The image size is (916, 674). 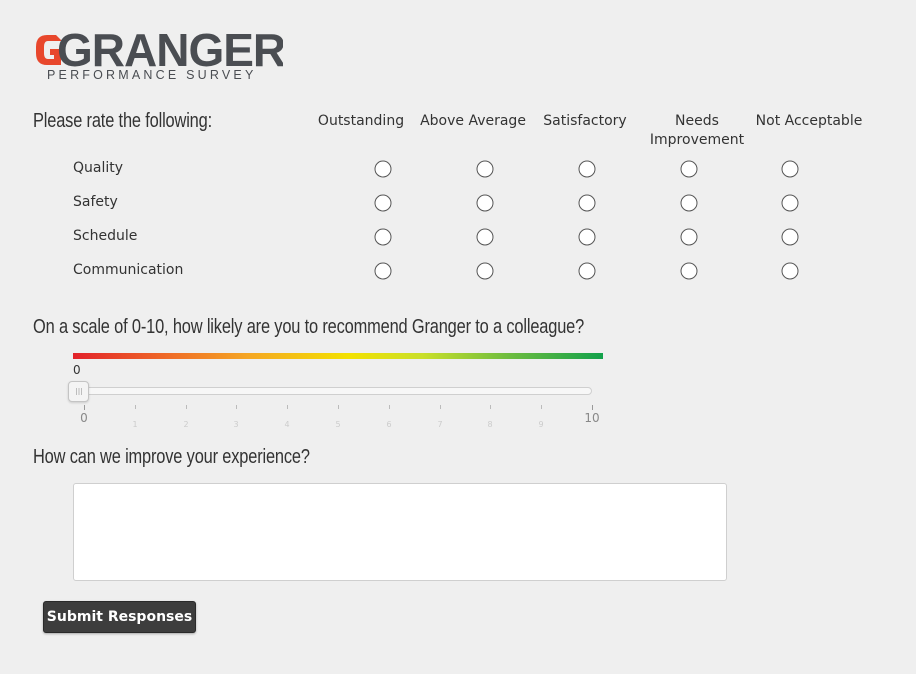 What do you see at coordinates (77, 370) in the screenshot?
I see `slider-value: 0` at bounding box center [77, 370].